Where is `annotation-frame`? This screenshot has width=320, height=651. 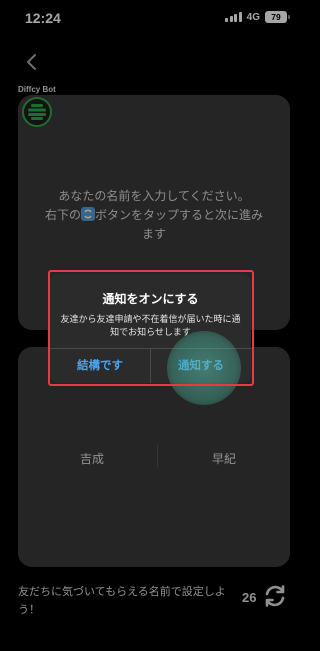 annotation-frame is located at coordinates (151, 328).